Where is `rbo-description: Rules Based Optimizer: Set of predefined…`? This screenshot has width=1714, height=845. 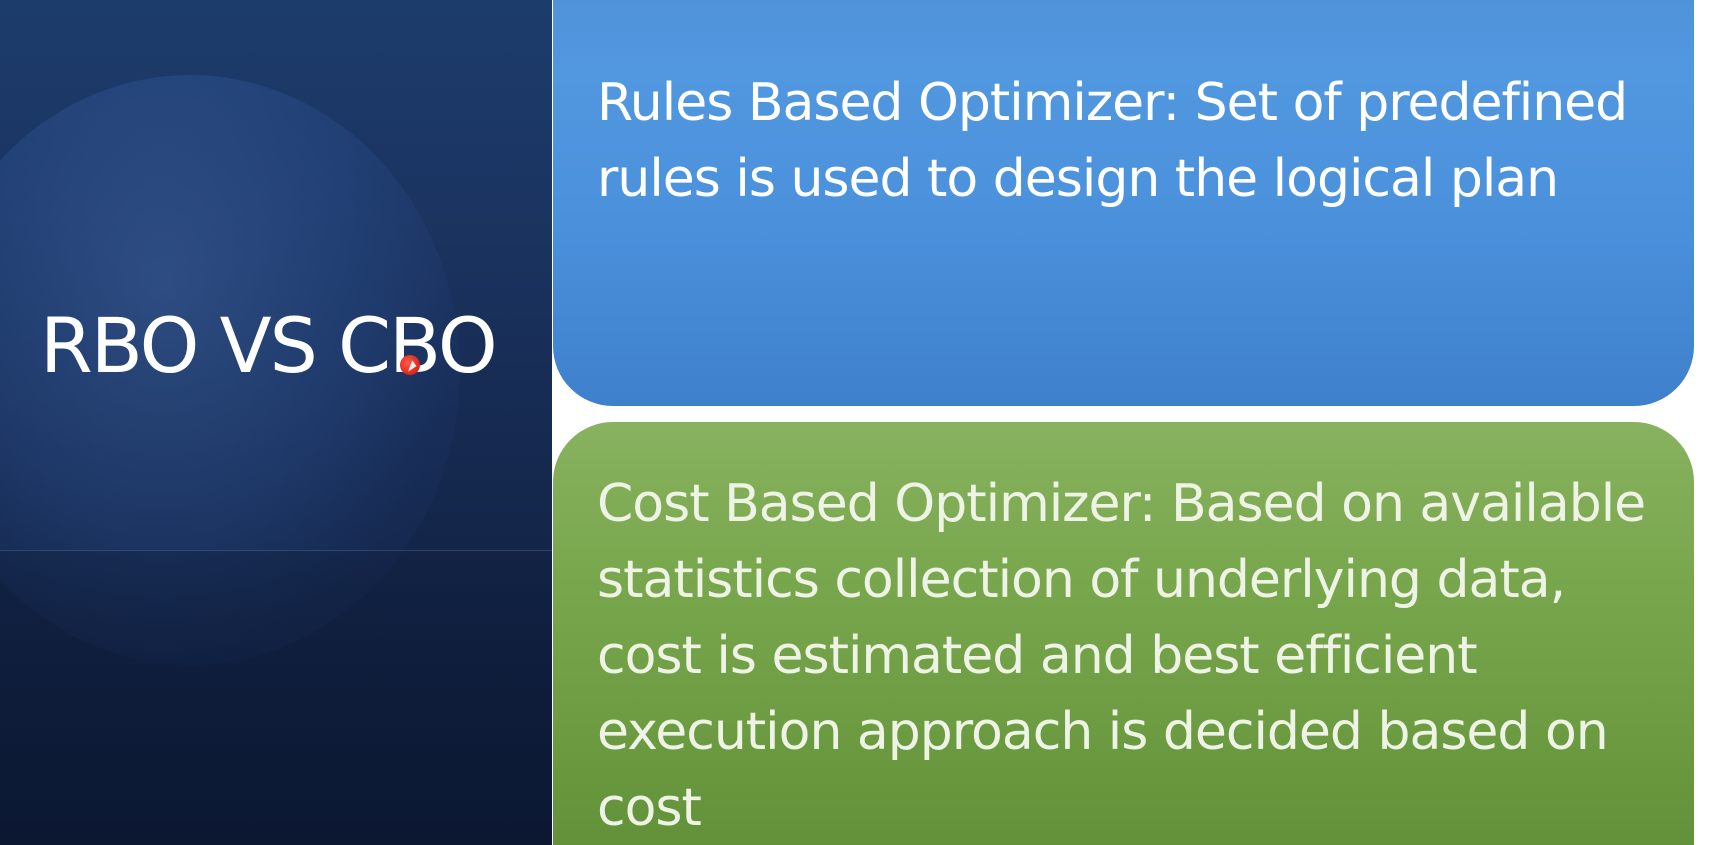 rbo-description: Rules Based Optimizer: Set of predefined… is located at coordinates (1112, 141).